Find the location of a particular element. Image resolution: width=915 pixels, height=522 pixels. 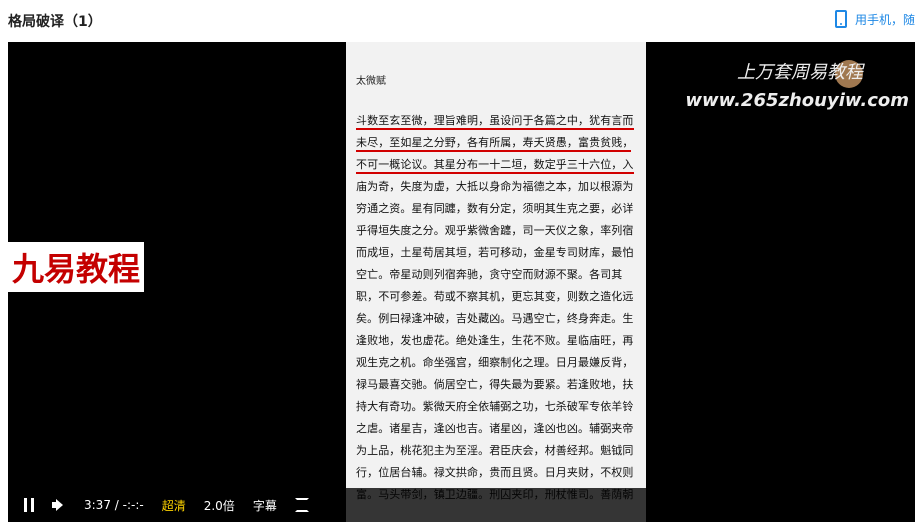

page-title: 格局破译（1） is located at coordinates (55, 22).